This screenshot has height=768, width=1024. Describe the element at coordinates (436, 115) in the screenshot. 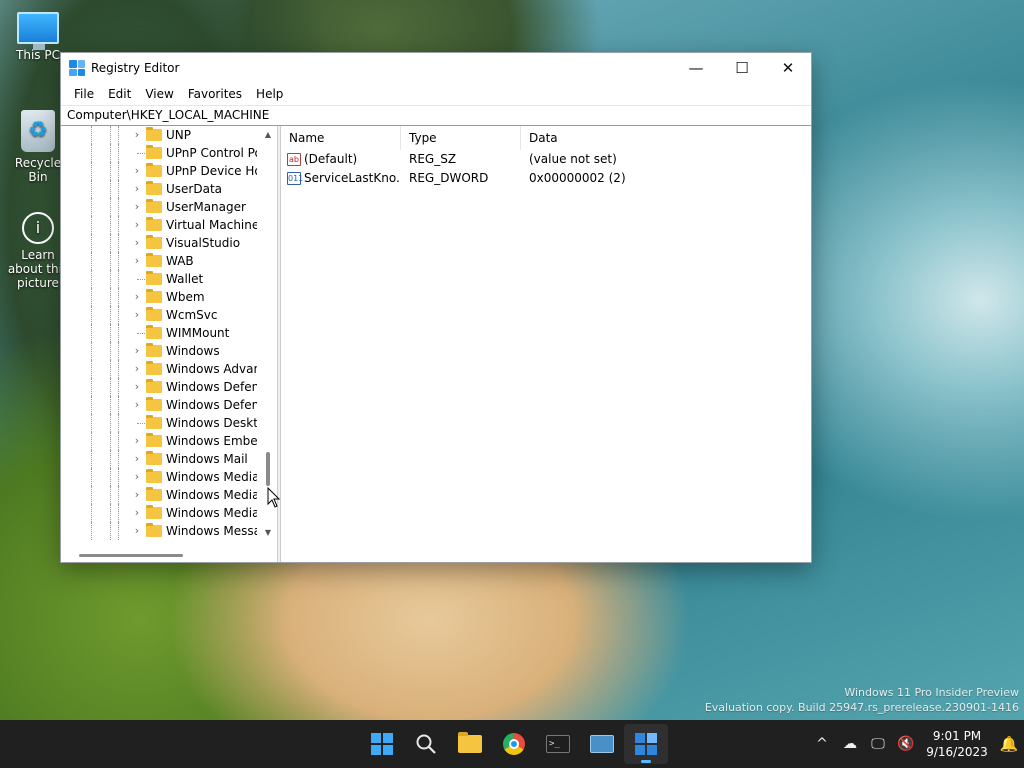

I see `address-bar: Computer\HKEY_LOCAL_MACHINE` at that location.